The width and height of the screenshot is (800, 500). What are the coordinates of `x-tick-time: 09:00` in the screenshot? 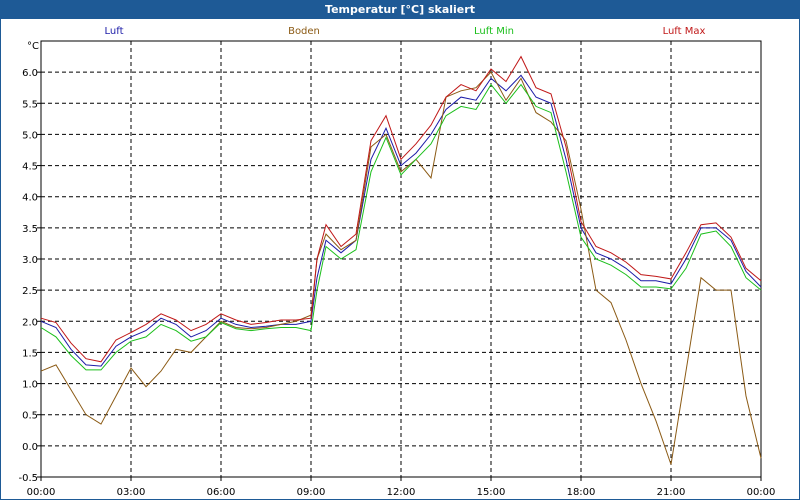 It's located at (311, 492).